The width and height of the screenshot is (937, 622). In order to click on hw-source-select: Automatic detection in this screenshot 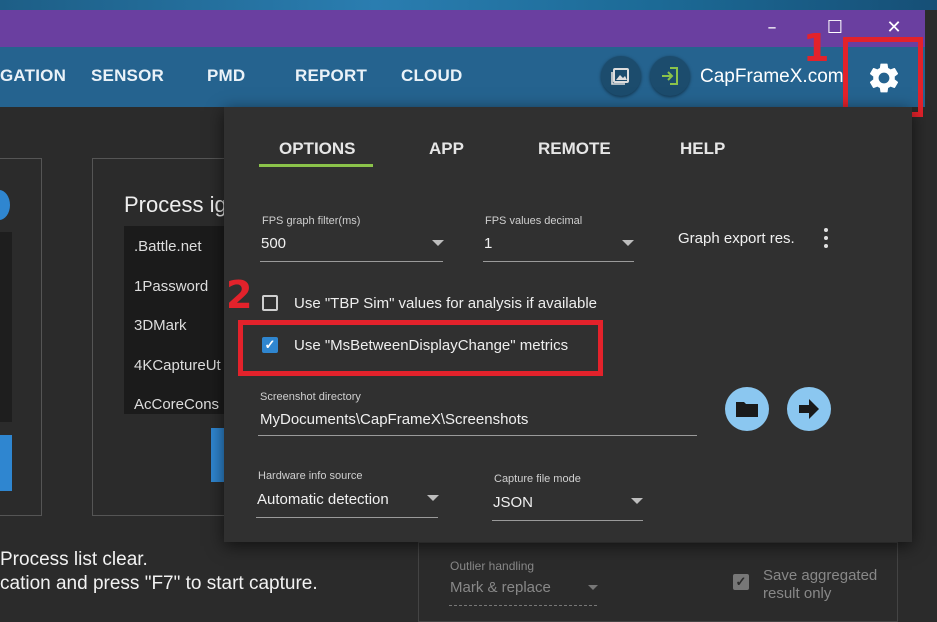, I will do `click(323, 499)`.